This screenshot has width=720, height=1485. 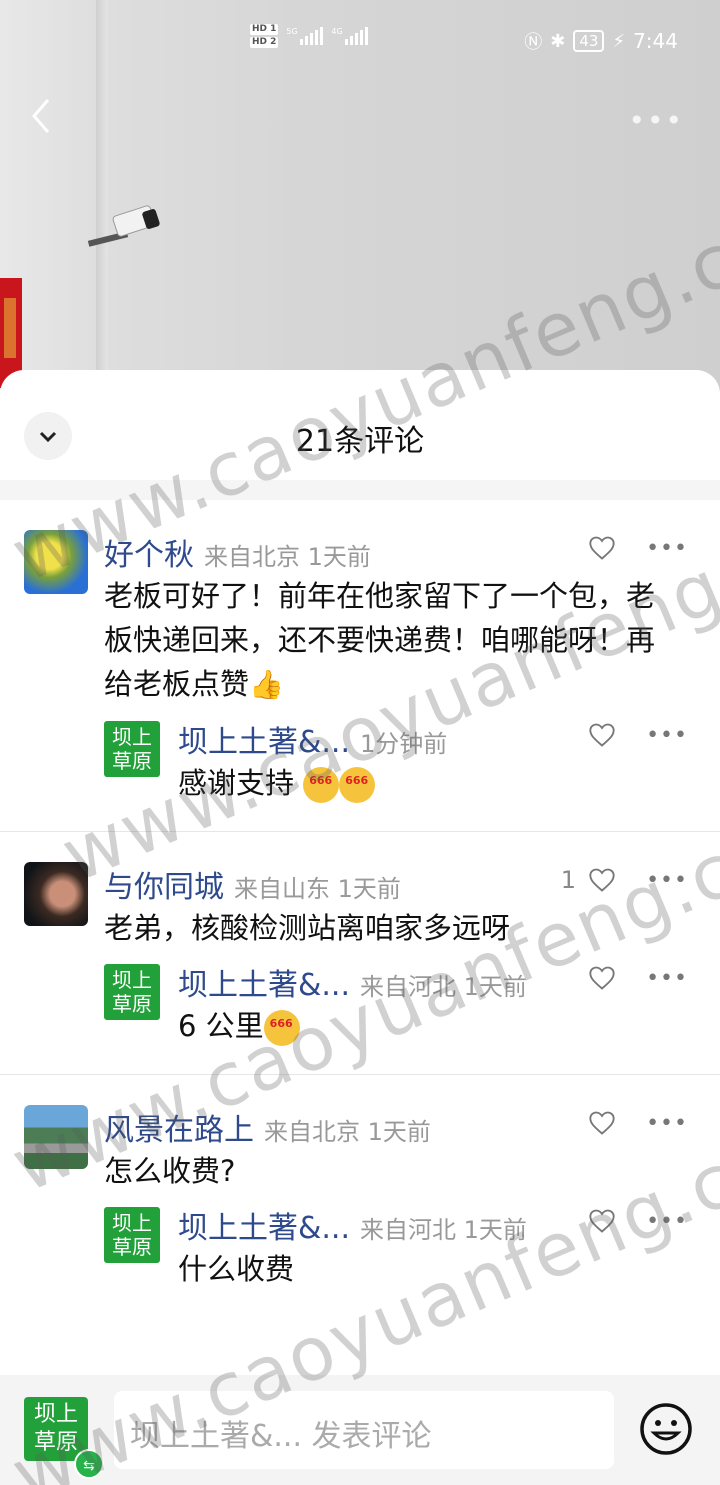 I want to click on nfc-icon: Ⓝ, so click(x=533, y=42).